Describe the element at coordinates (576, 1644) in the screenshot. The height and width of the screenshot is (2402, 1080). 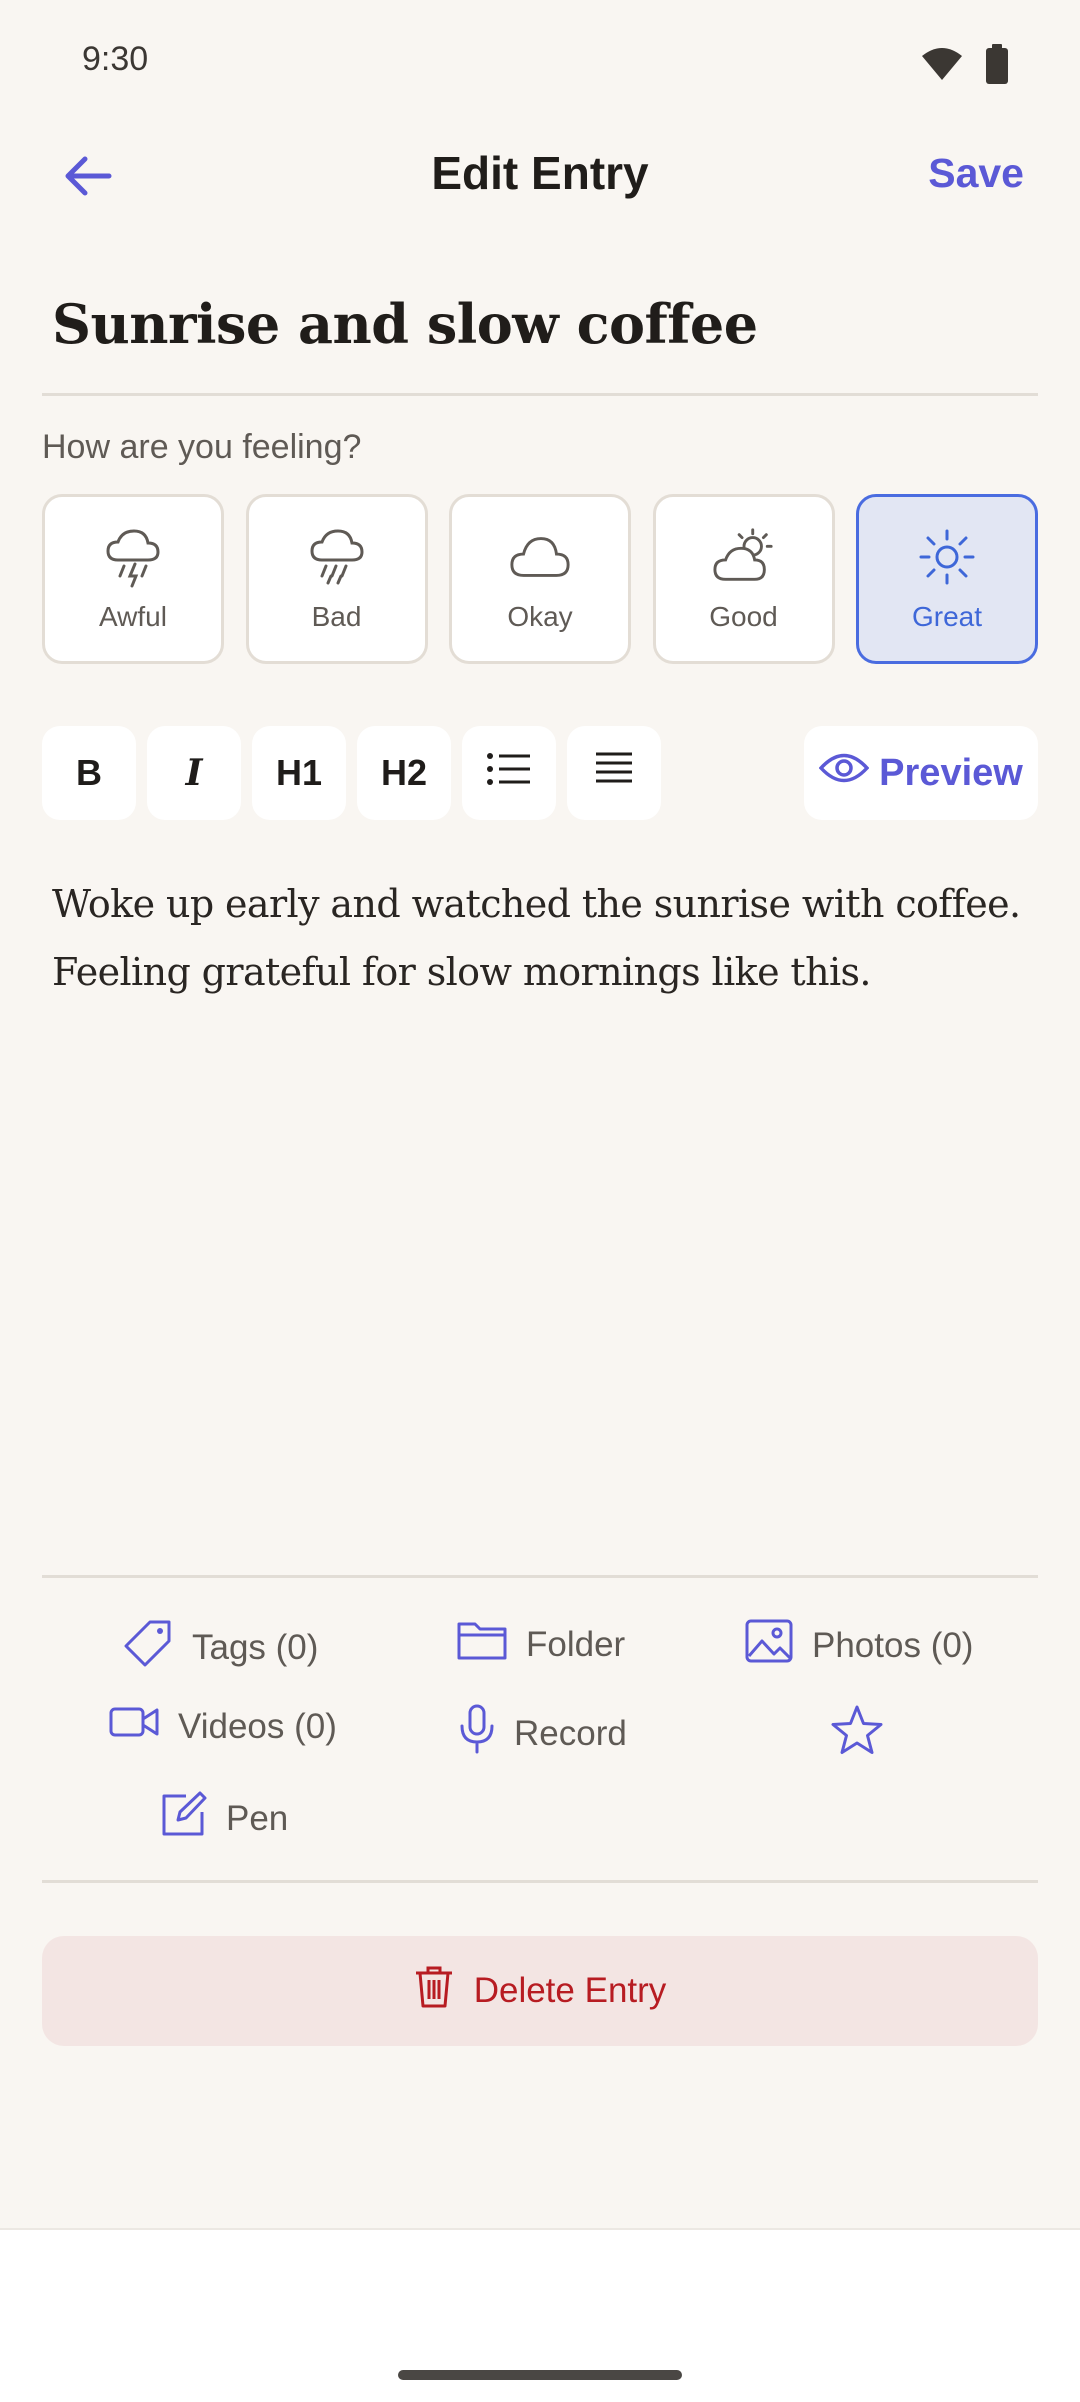
I see `folder-label: Folder` at that location.